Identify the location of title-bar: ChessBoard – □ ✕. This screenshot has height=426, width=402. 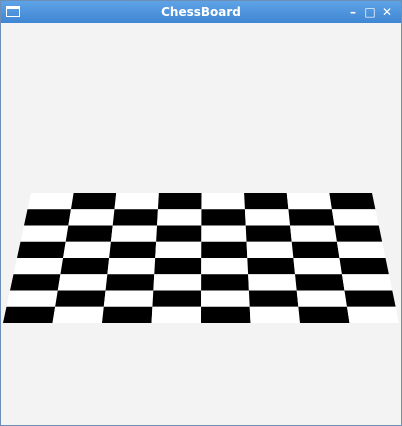
(201, 12).